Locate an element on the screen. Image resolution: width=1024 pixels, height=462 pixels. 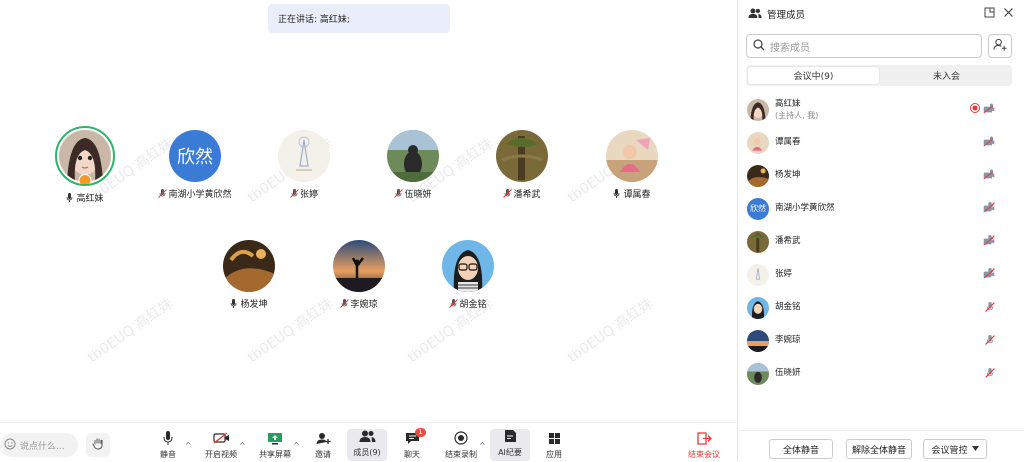
end-meeting-button: 结束会议 is located at coordinates (704, 445).